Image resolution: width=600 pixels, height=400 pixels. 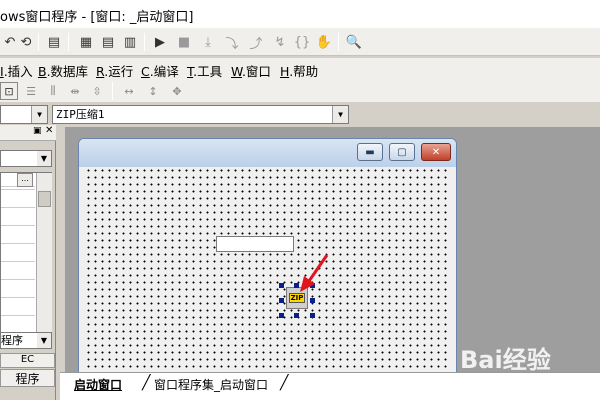 What do you see at coordinates (9, 91) in the screenshot?
I see `align-center-icon: ⊡` at bounding box center [9, 91].